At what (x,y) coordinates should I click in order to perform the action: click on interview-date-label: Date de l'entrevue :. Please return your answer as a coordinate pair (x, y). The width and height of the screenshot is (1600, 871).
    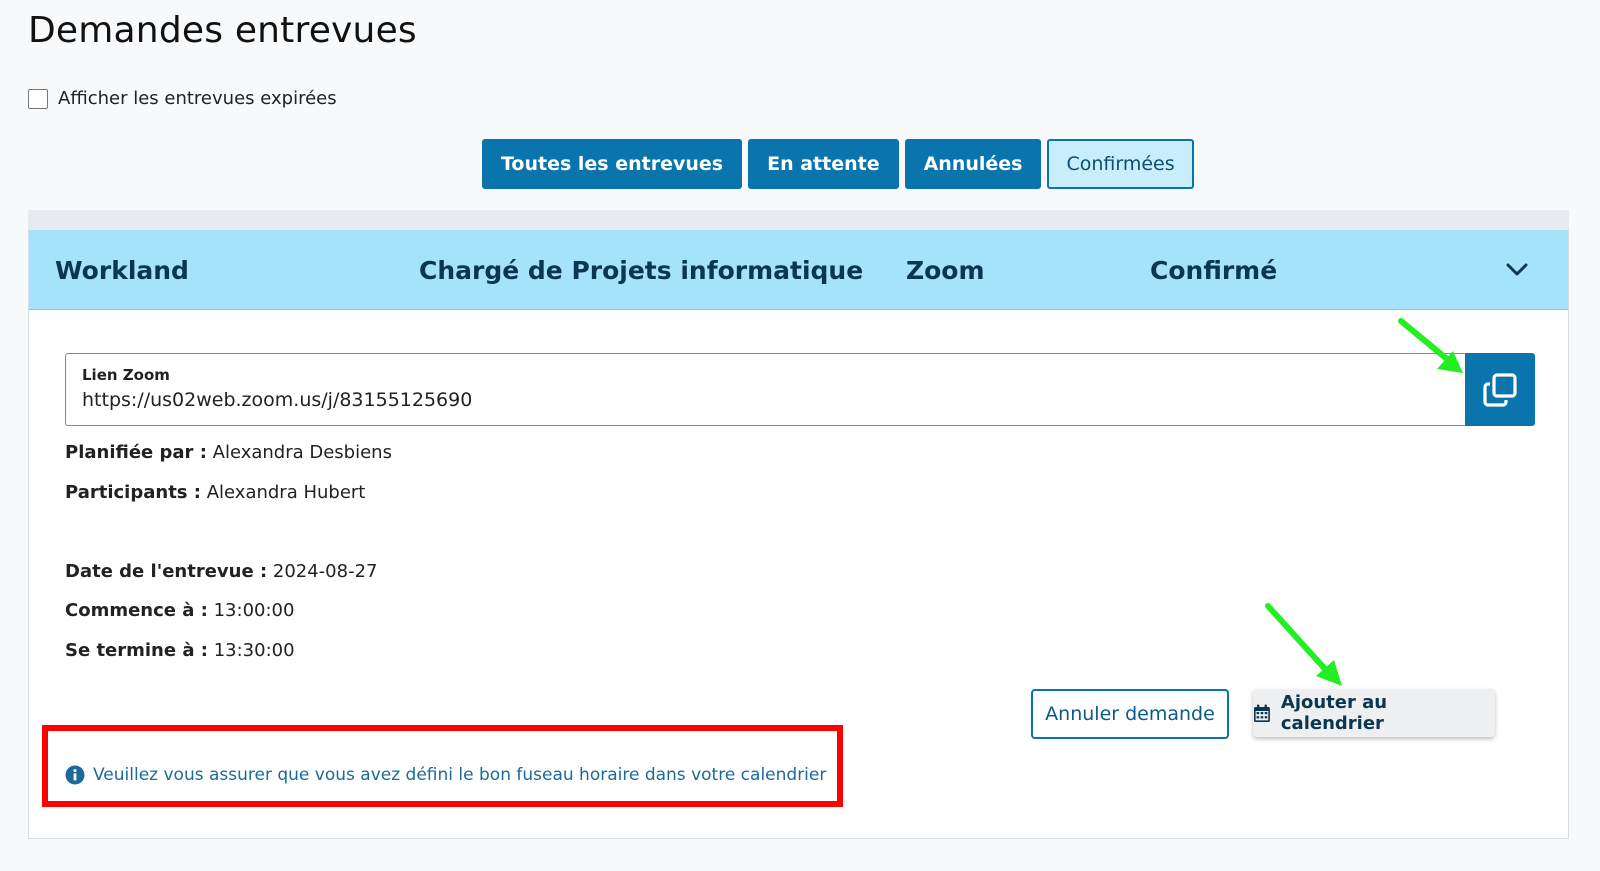
    Looking at the image, I should click on (166, 571).